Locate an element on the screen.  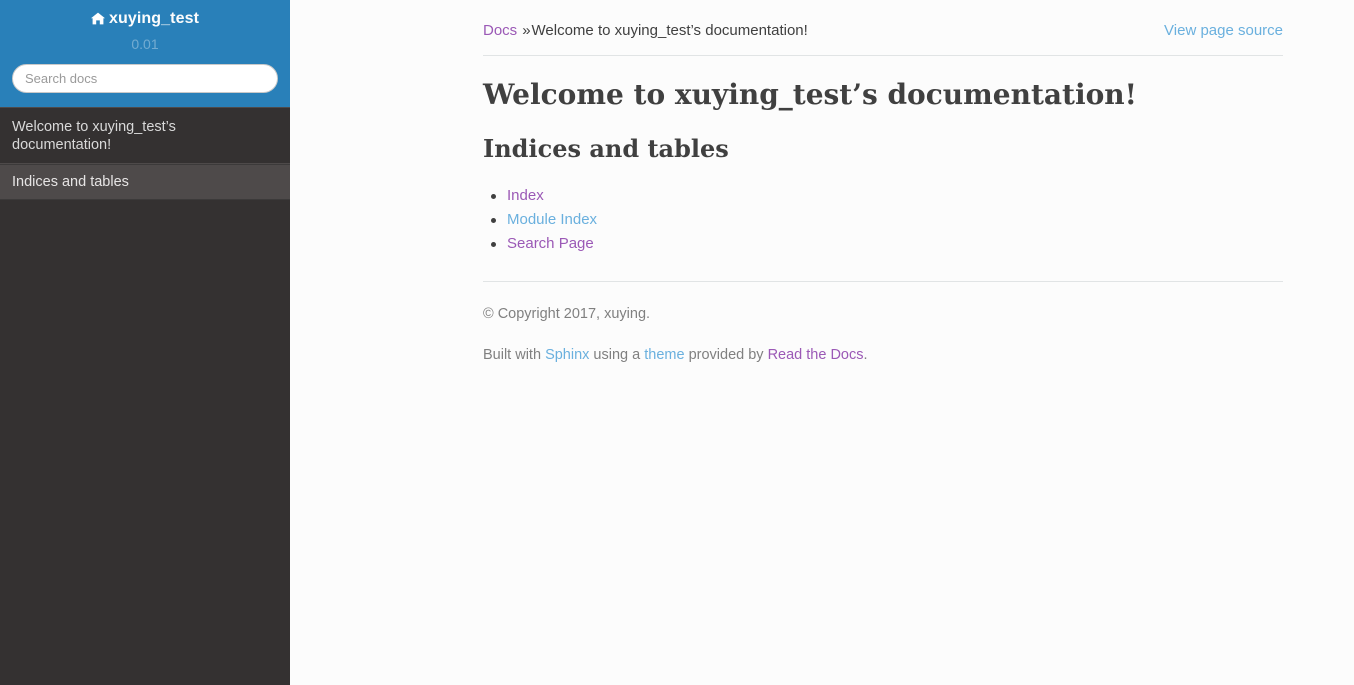
search-input is located at coordinates (145, 78).